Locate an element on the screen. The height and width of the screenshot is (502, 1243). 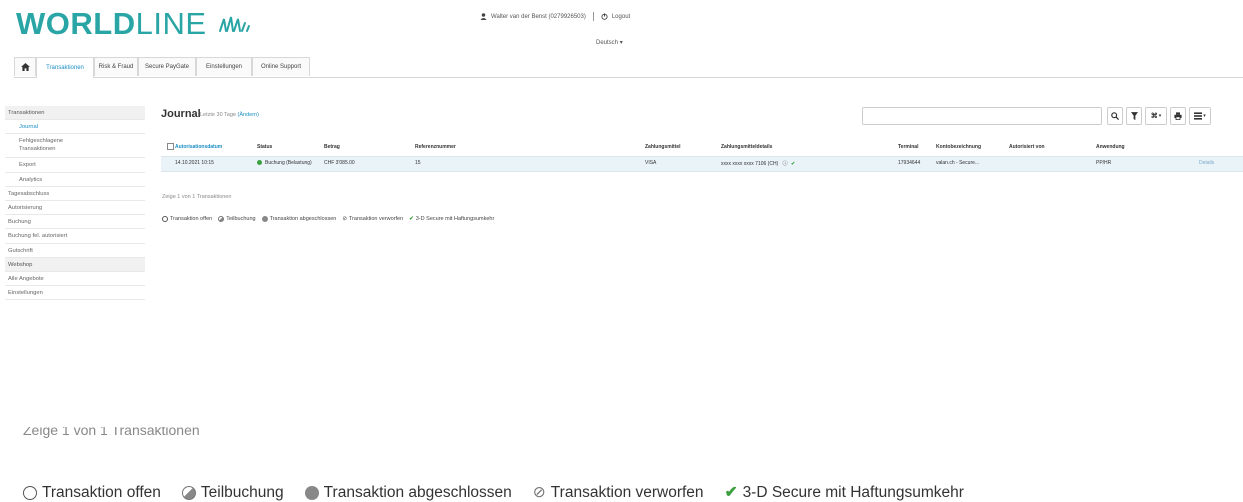
cell-method: VISA is located at coordinates (651, 163).